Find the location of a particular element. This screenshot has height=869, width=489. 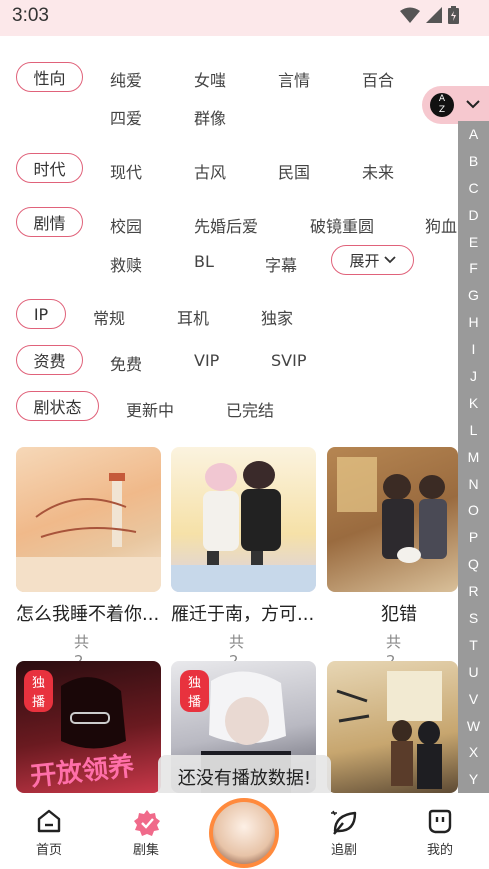

filter-label-status: 剧状态 is located at coordinates (57, 406).